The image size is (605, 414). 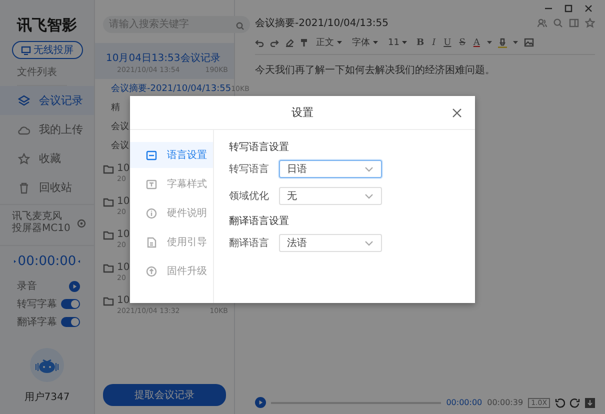 I want to click on forward-icon, so click(x=575, y=403).